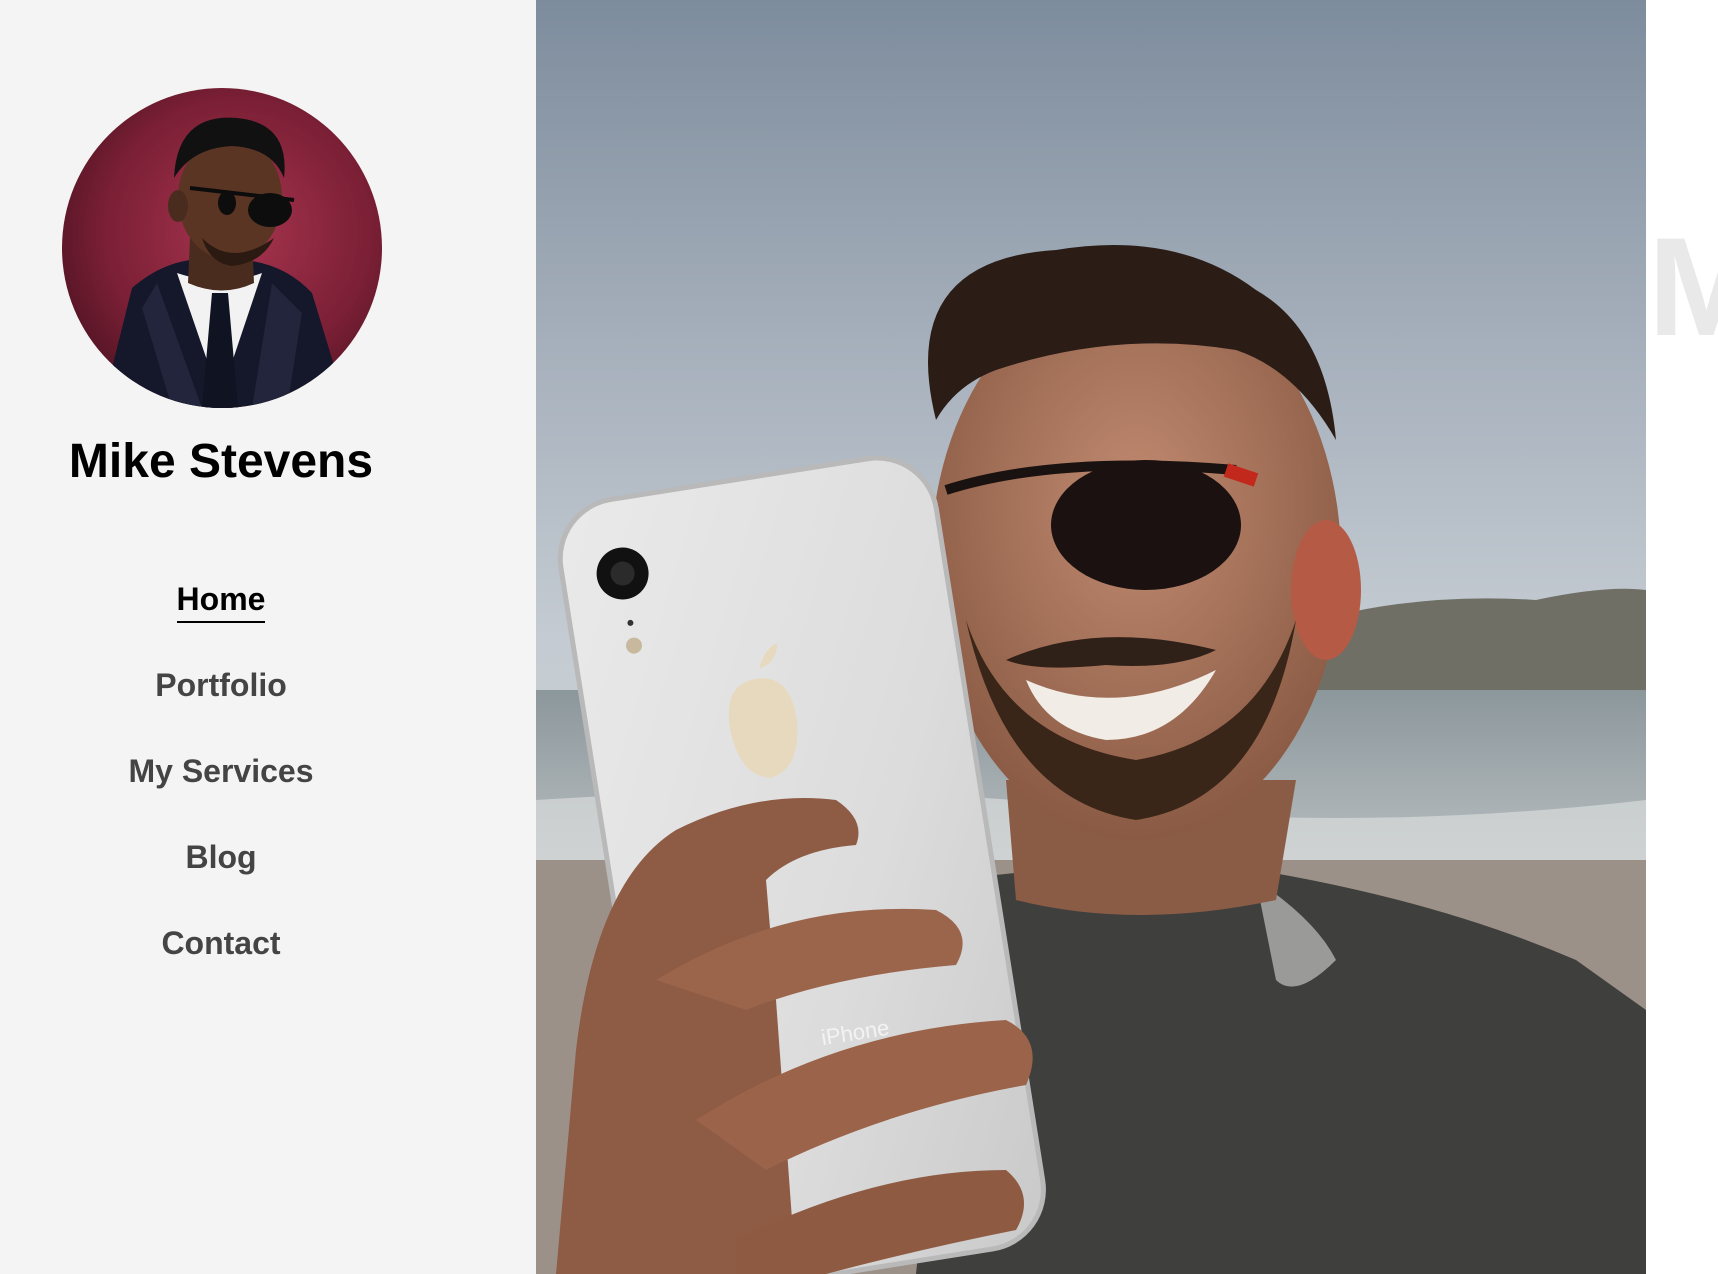 The height and width of the screenshot is (1274, 1718). I want to click on nav-item-my-services: My Services, so click(221, 793).